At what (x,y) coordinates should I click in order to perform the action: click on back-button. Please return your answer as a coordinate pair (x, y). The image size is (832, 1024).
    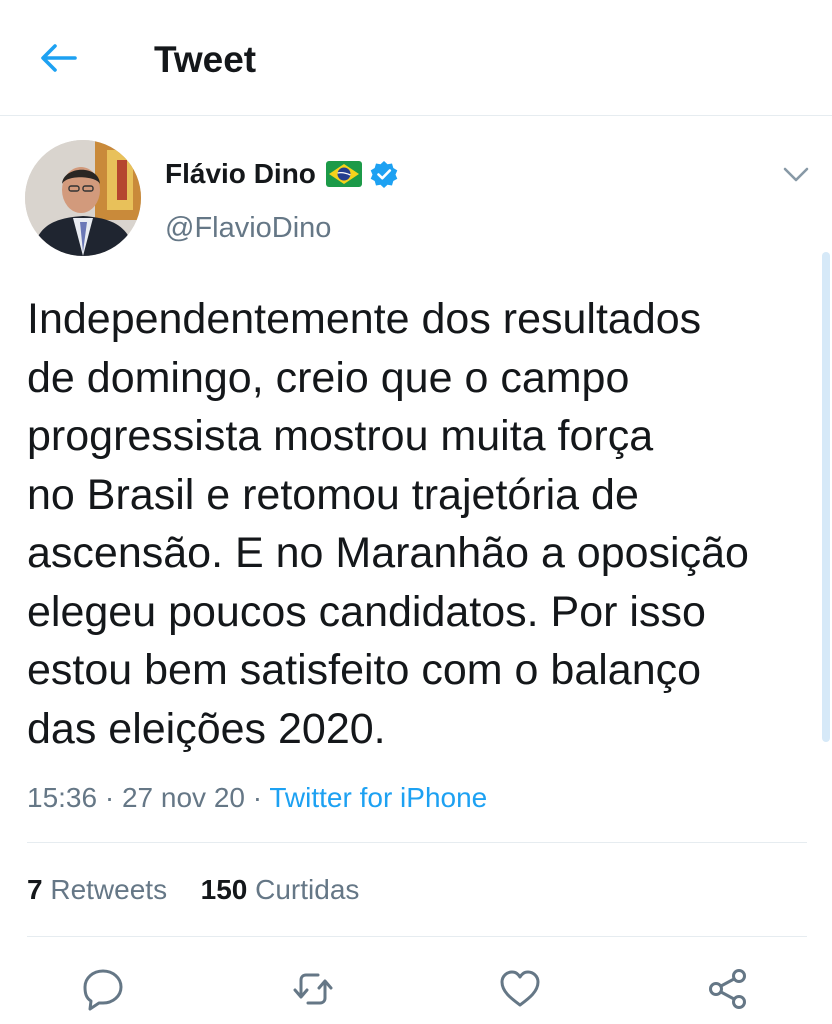
    Looking at the image, I should click on (58, 58).